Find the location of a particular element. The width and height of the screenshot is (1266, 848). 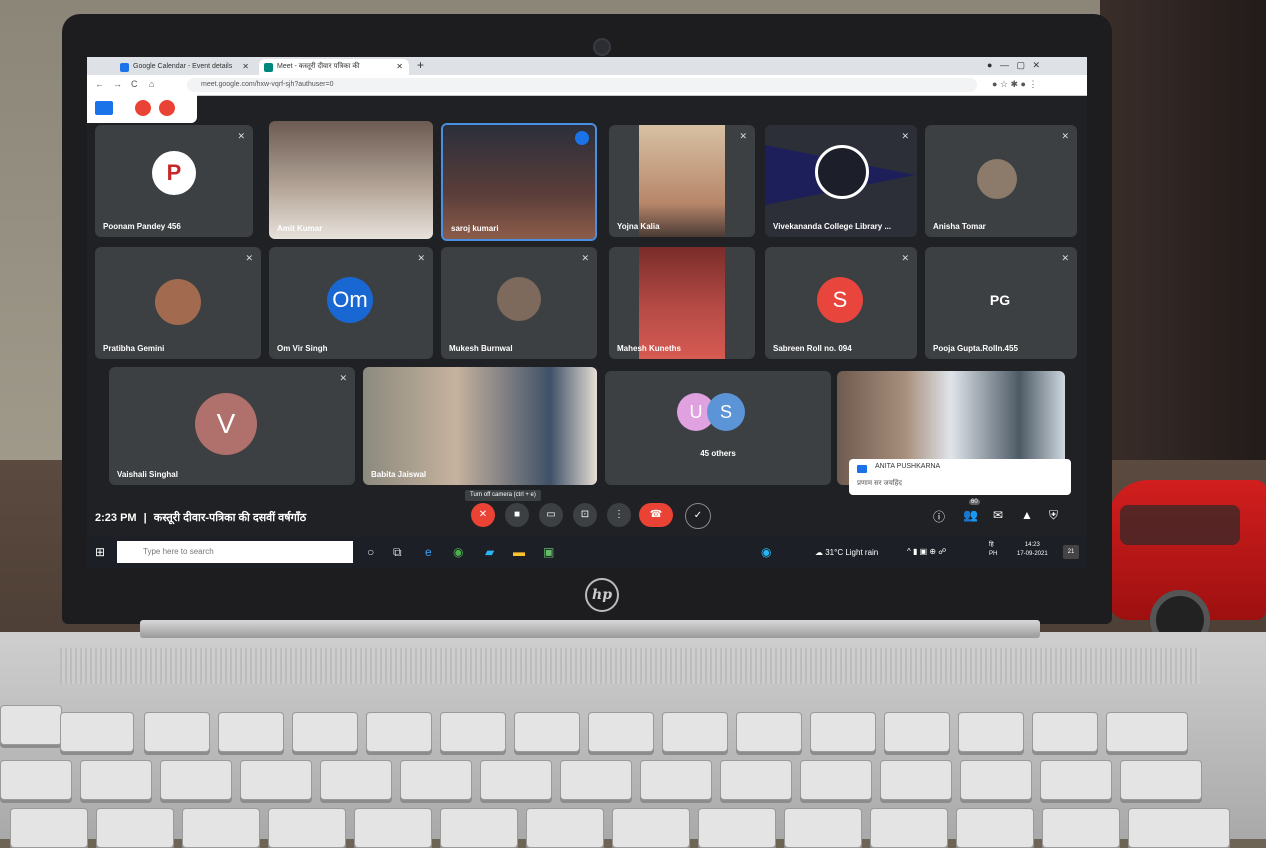

weather-widget: ☁ 31°C Light rain is located at coordinates (846, 552).